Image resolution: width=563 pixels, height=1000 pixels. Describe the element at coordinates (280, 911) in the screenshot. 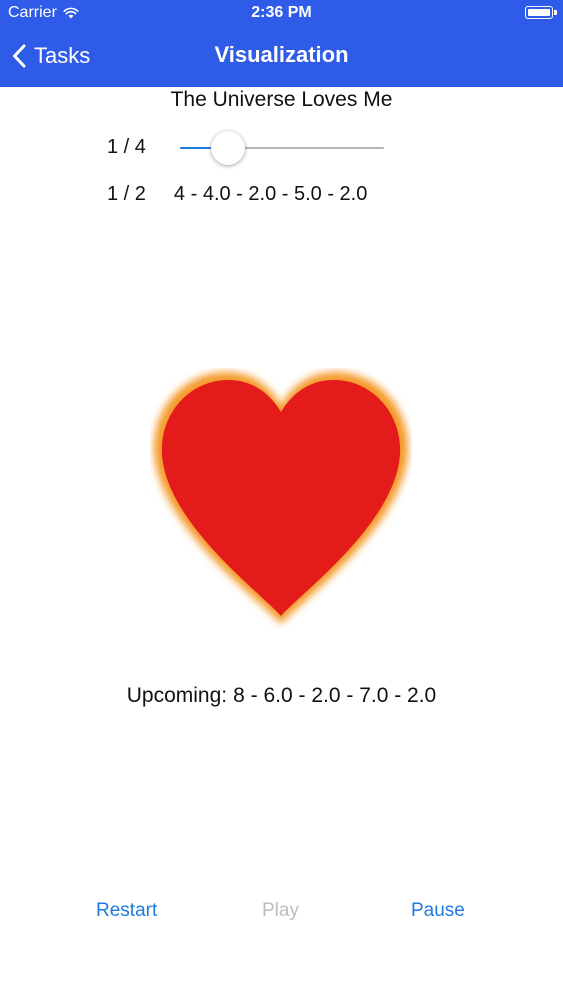

I see `play-button: Play` at that location.